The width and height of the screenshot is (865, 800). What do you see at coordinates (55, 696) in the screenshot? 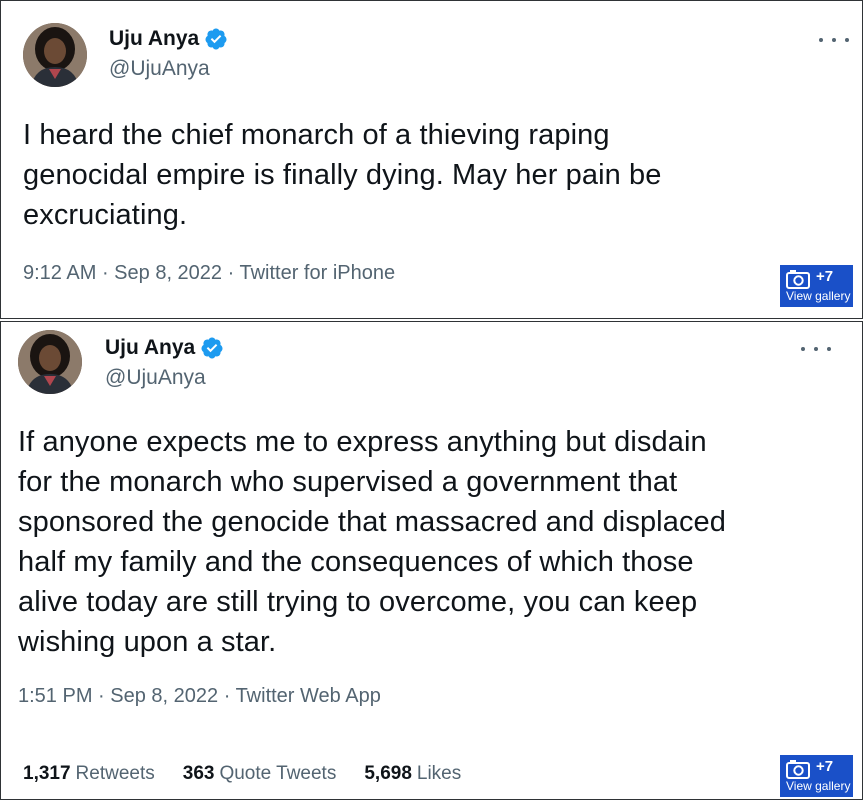
I see `tweet-time: 1:51 PM` at bounding box center [55, 696].